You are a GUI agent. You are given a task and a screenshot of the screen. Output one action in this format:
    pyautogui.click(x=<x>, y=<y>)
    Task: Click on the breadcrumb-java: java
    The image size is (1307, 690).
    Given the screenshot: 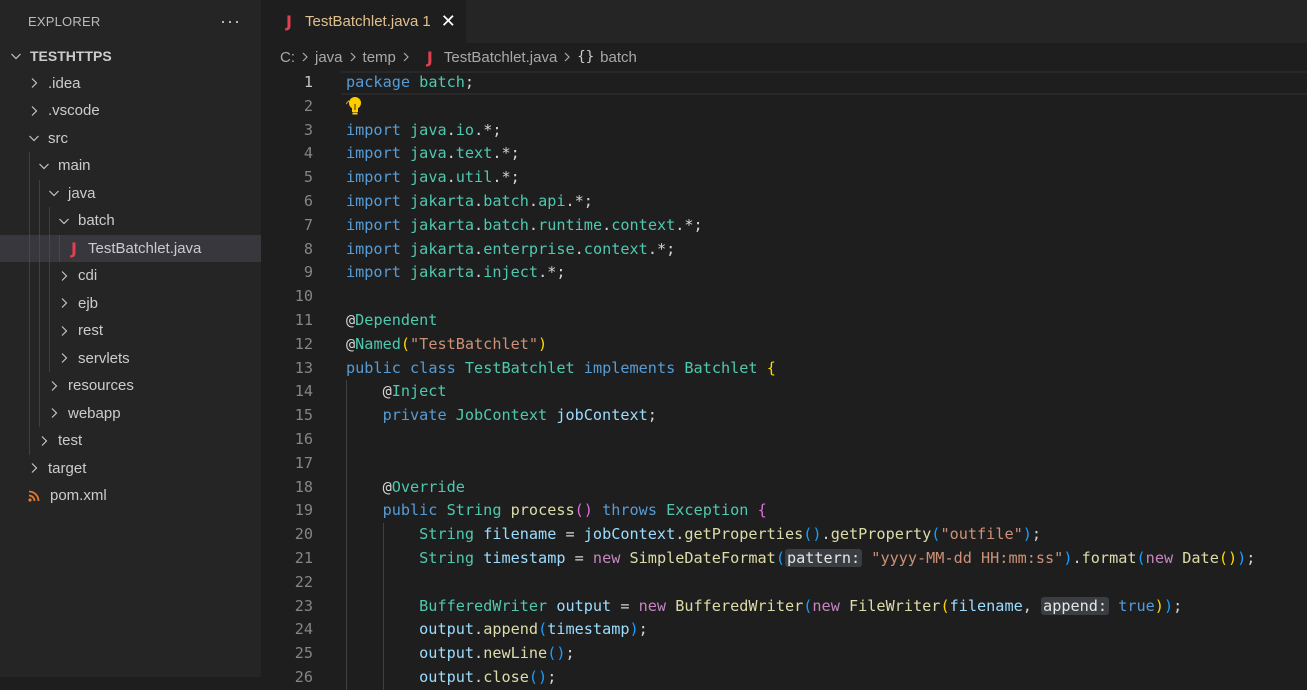 What is the action you would take?
    pyautogui.click(x=329, y=57)
    